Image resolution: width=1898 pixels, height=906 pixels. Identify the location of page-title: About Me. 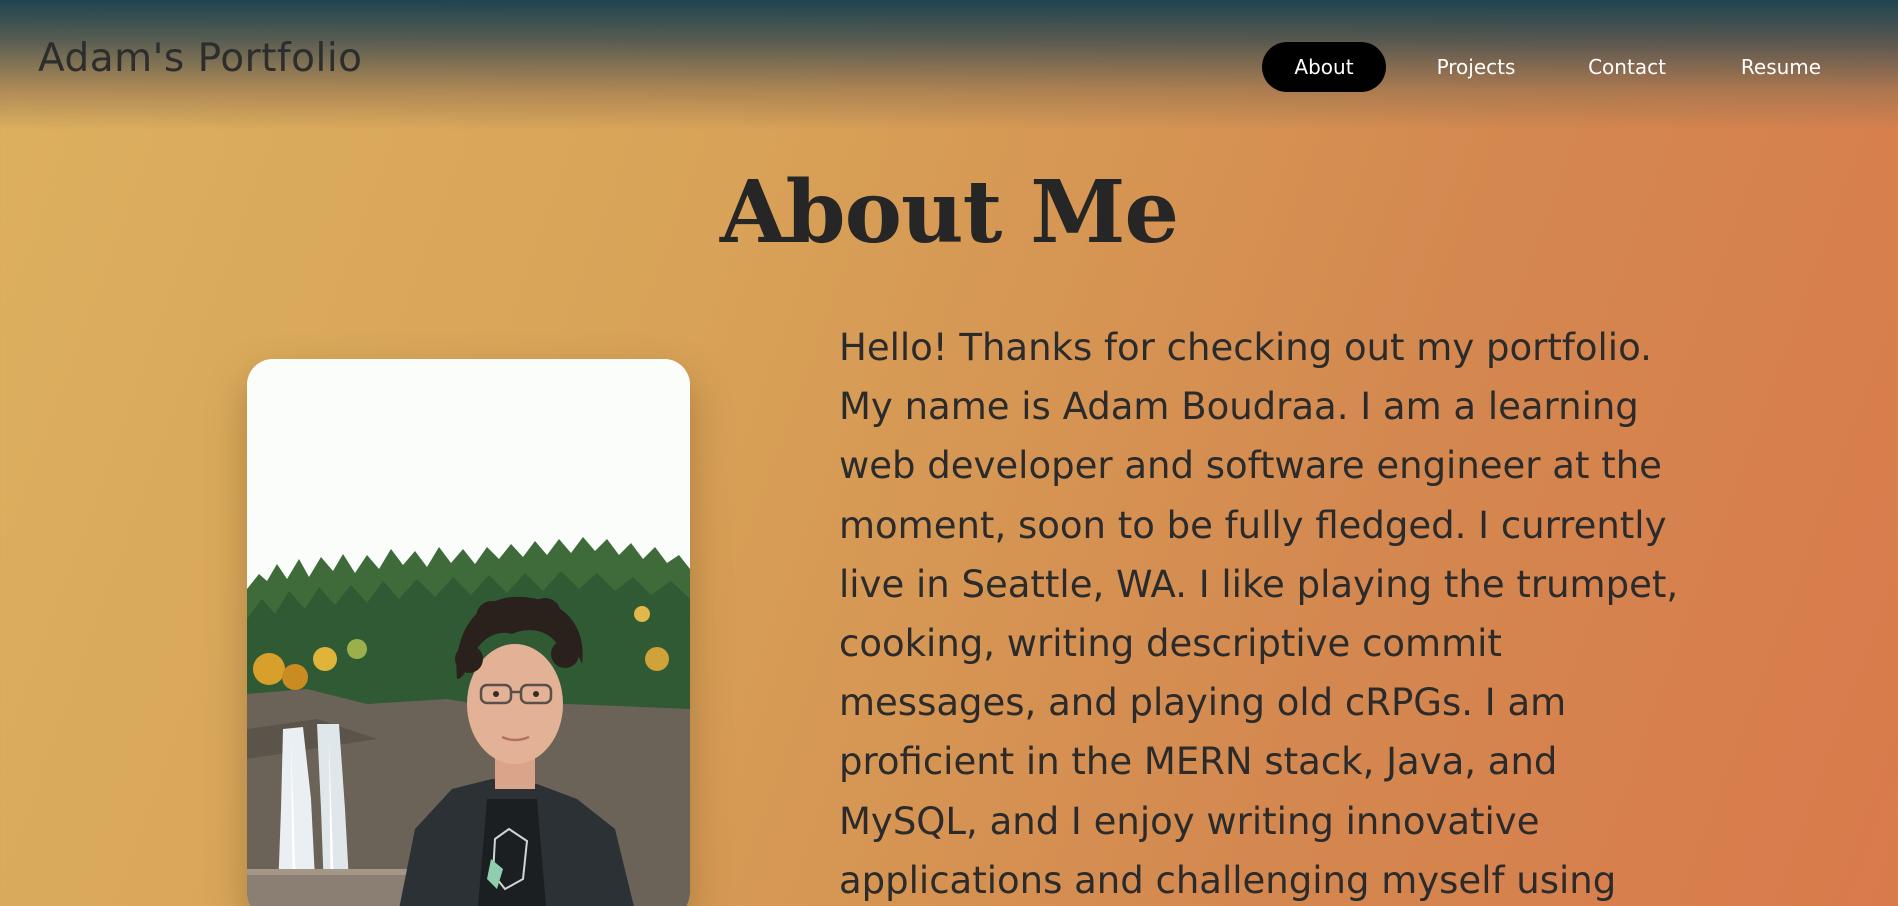
(949, 212).